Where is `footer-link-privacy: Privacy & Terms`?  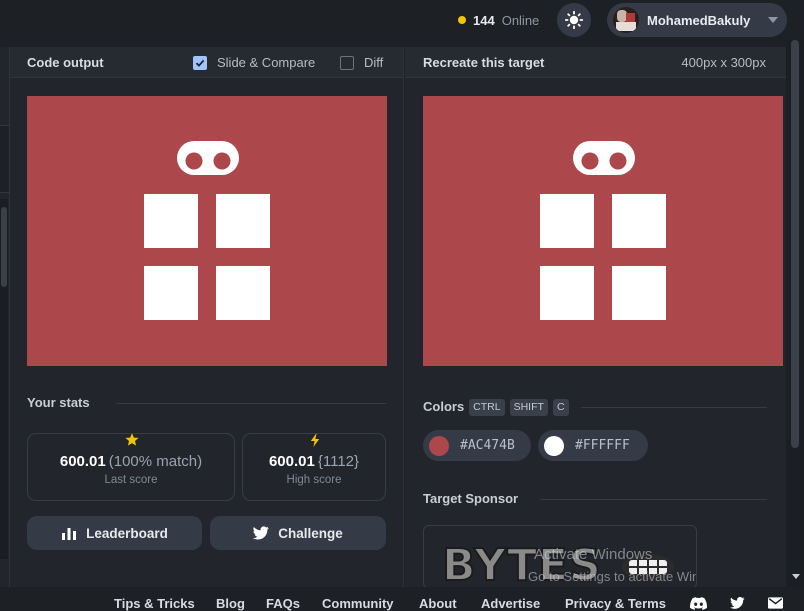 footer-link-privacy: Privacy & Terms is located at coordinates (615, 603).